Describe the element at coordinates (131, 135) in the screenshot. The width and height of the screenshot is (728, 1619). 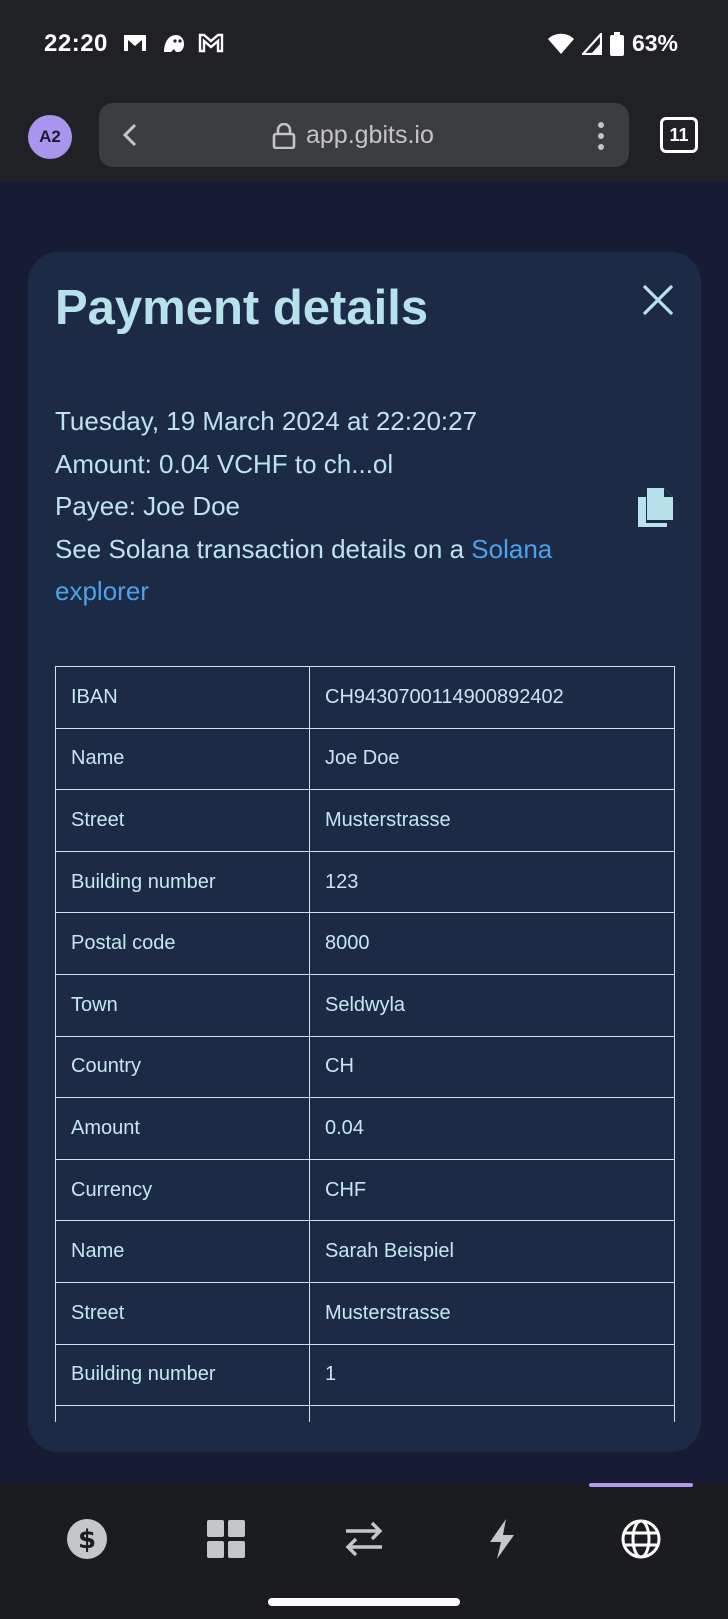
I see `back-arrow-icon` at that location.